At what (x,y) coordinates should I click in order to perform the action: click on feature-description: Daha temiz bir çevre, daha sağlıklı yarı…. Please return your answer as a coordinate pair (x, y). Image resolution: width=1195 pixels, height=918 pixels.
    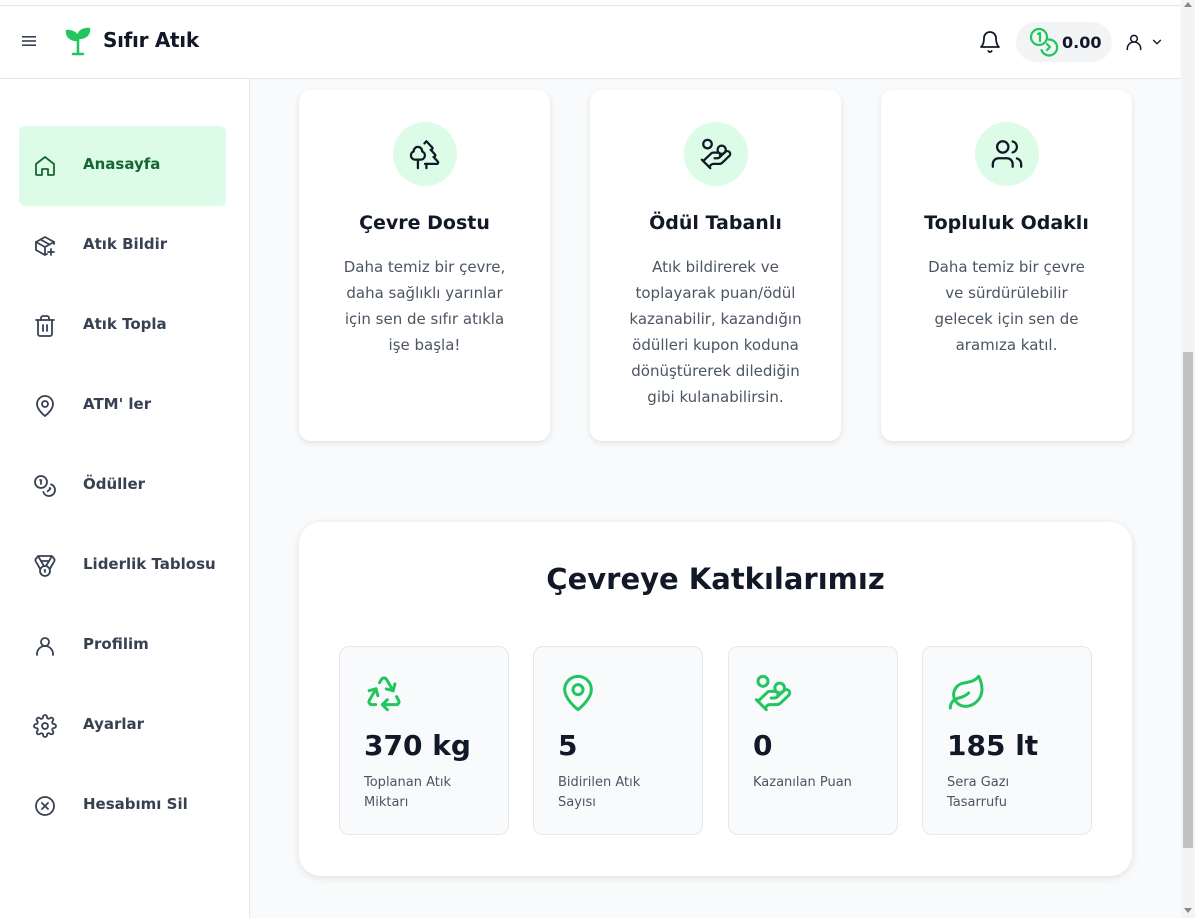
    Looking at the image, I should click on (424, 306).